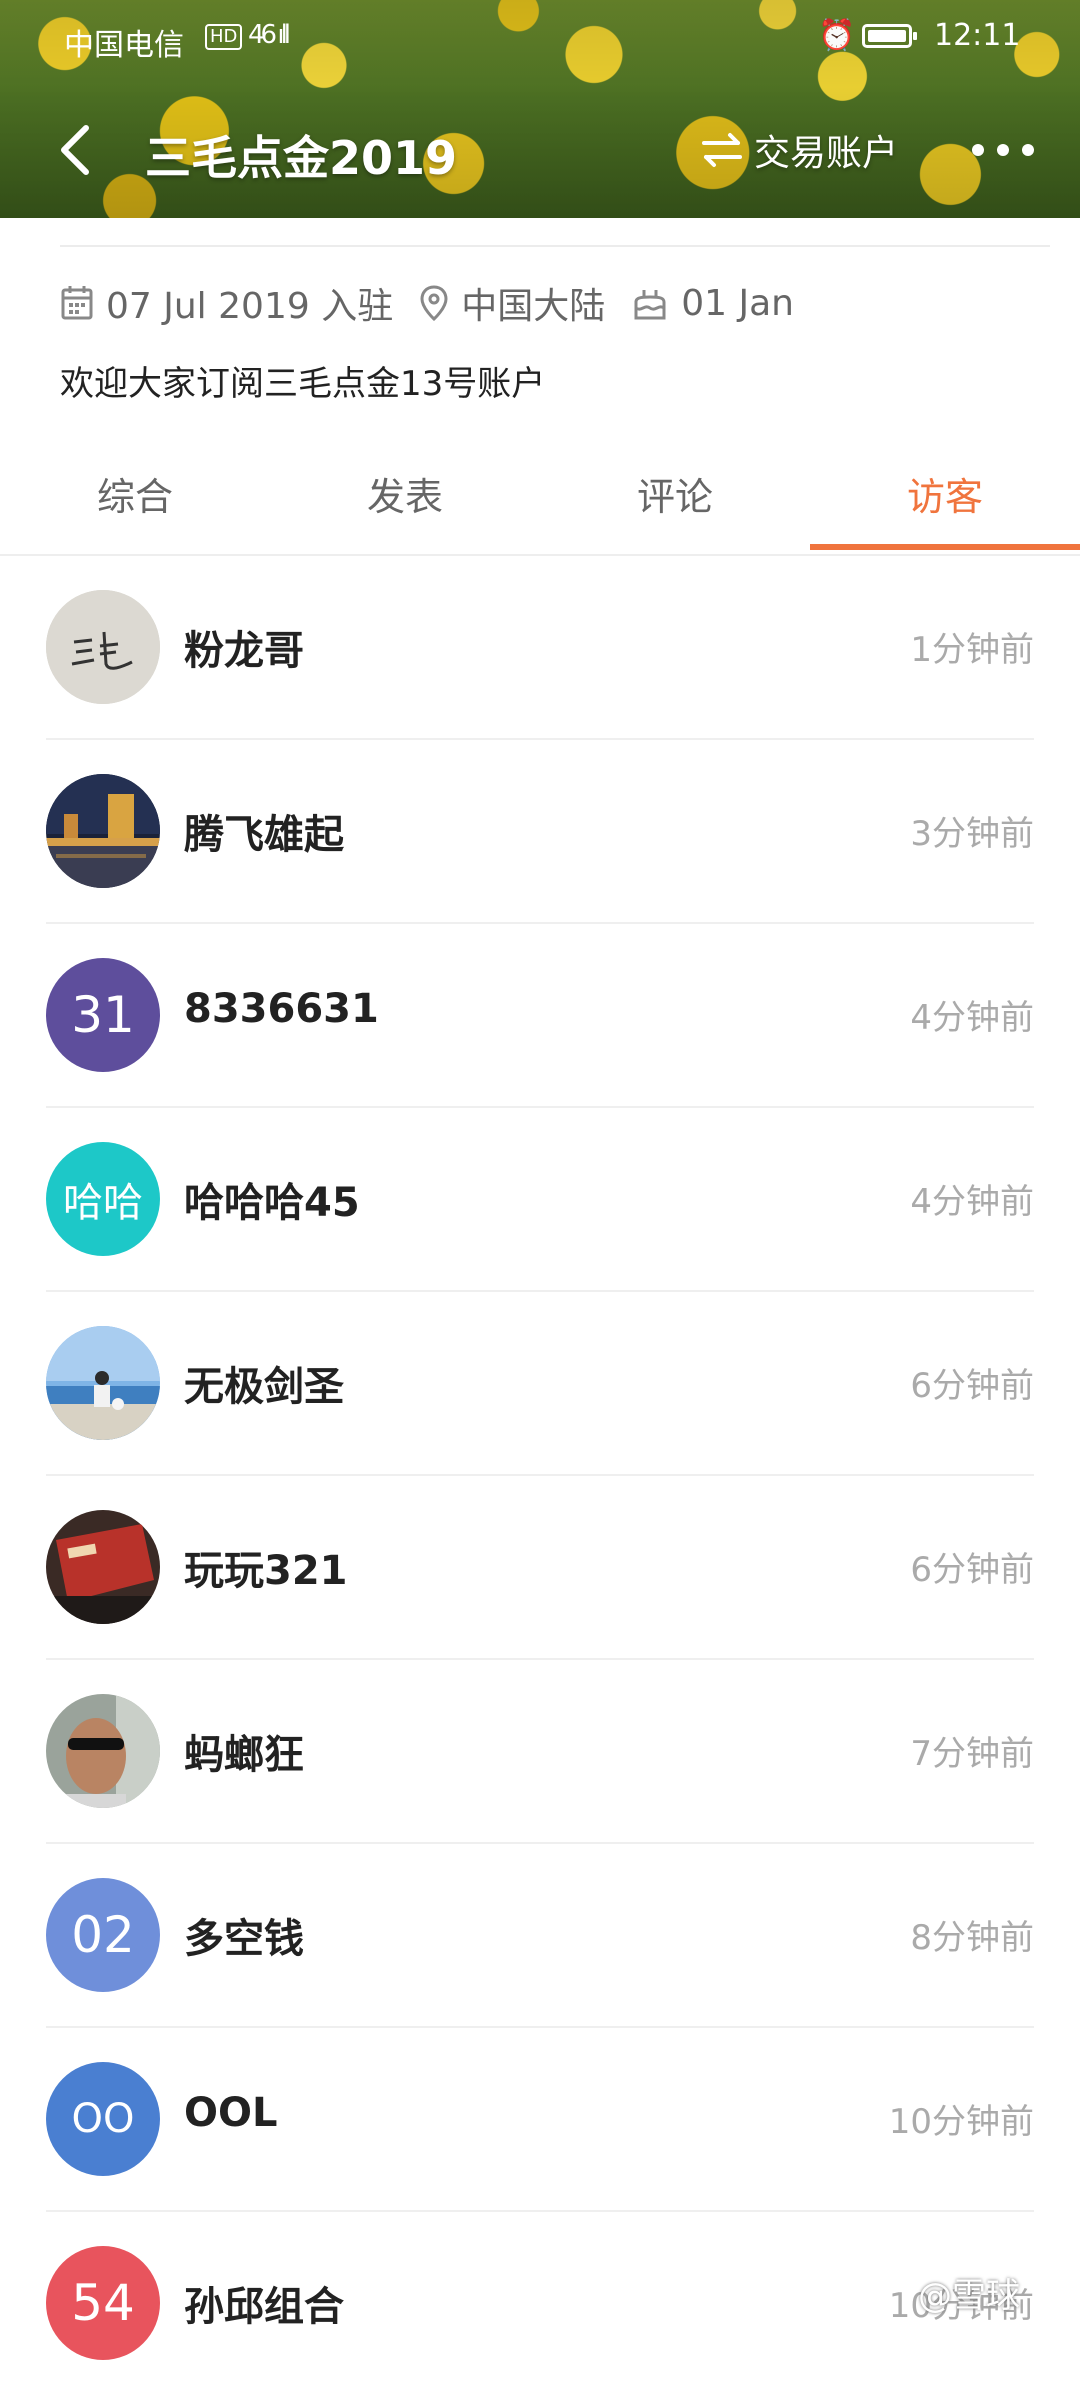 The width and height of the screenshot is (1080, 2396). Describe the element at coordinates (405, 500) in the screenshot. I see `tab-posts: 发表` at that location.